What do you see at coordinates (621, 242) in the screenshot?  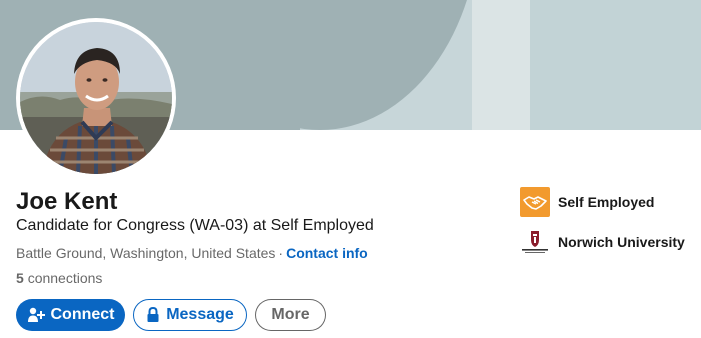 I see `school-name: Norwich University` at bounding box center [621, 242].